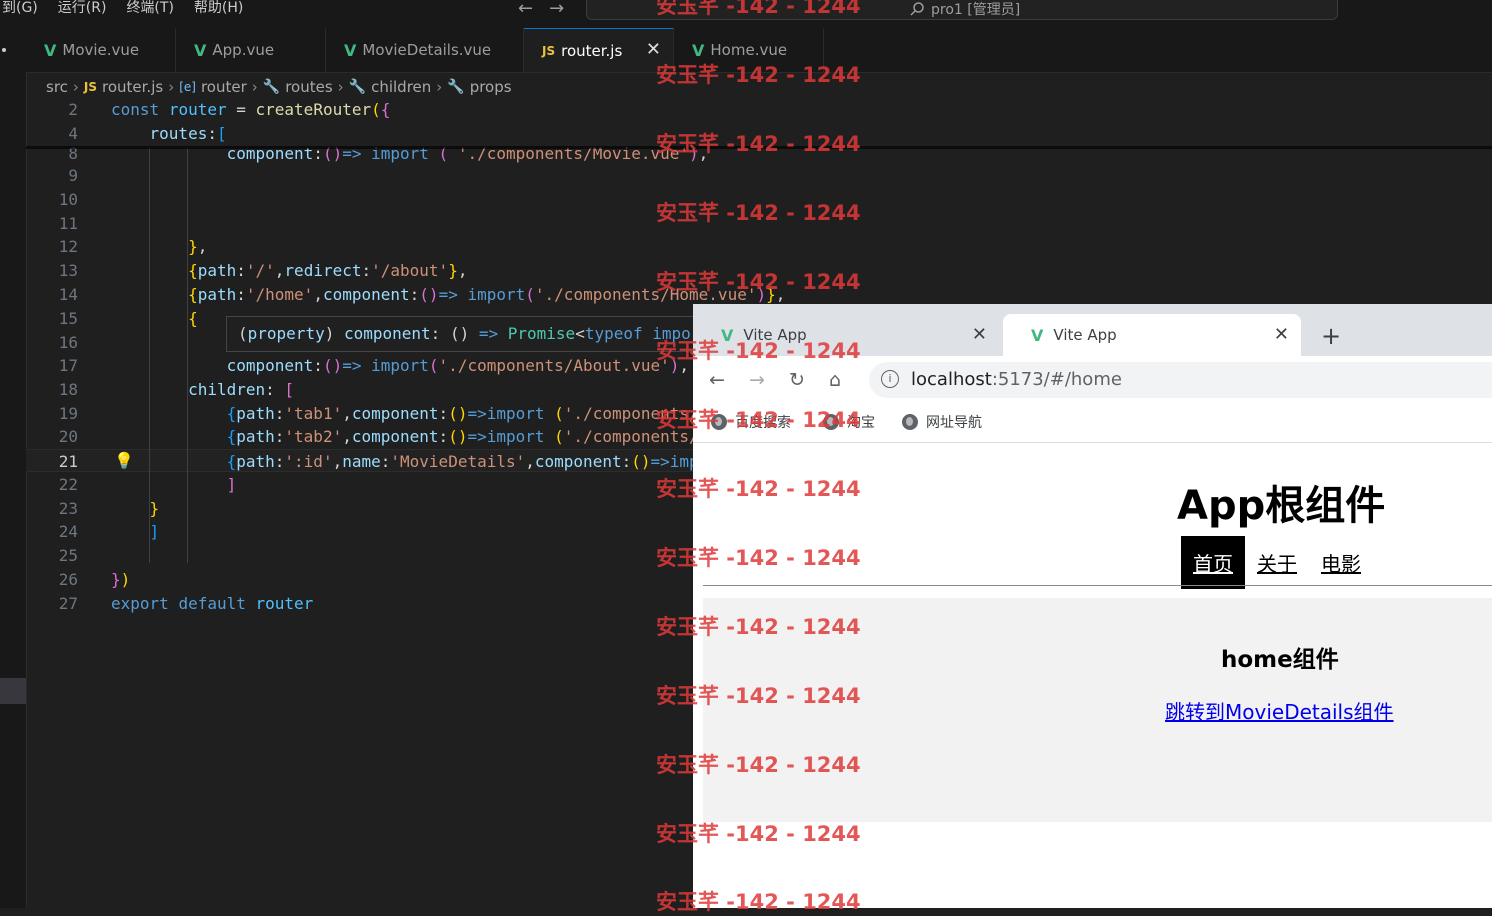 This screenshot has height=916, width=1492. I want to click on address-bar: i localhost:5173/#/home, so click(1180, 380).